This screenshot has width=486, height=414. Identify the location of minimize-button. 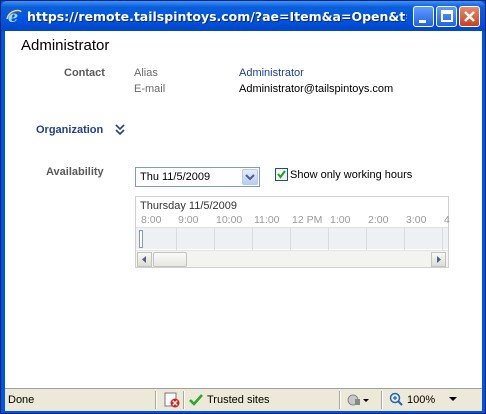
(423, 16).